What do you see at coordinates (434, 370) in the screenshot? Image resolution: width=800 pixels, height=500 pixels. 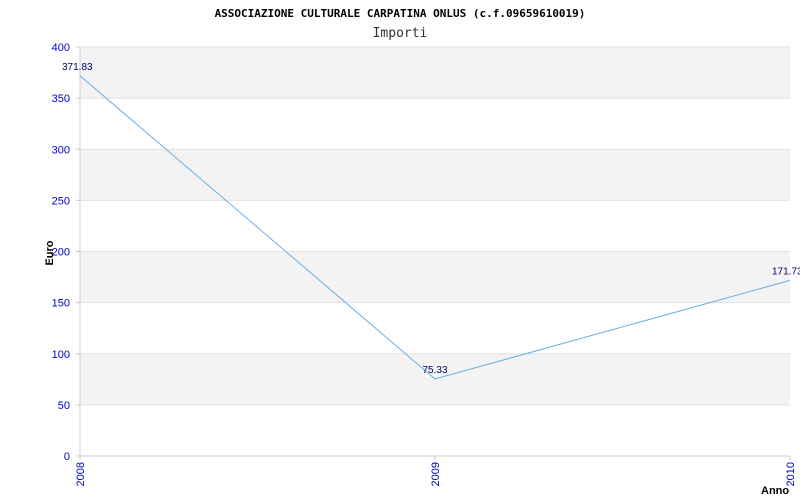 I see `data-label: 75.33` at bounding box center [434, 370].